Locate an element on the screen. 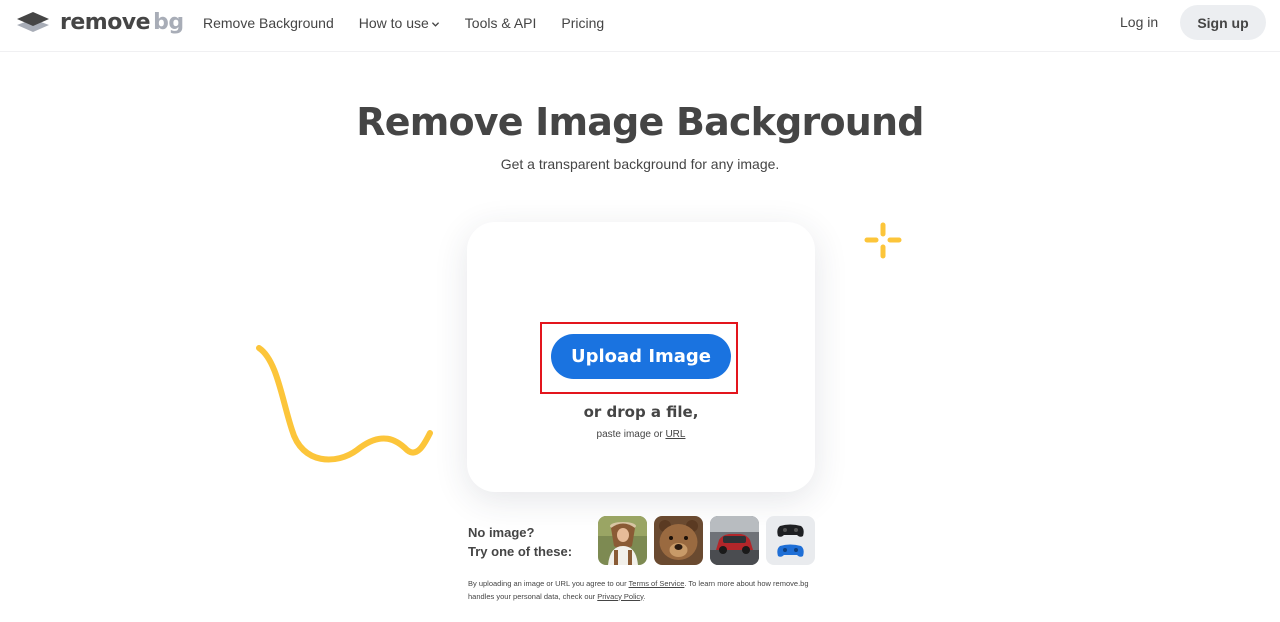 Image resolution: width=1280 pixels, height=622 pixels. sample-thumb-gamepads is located at coordinates (790, 540).